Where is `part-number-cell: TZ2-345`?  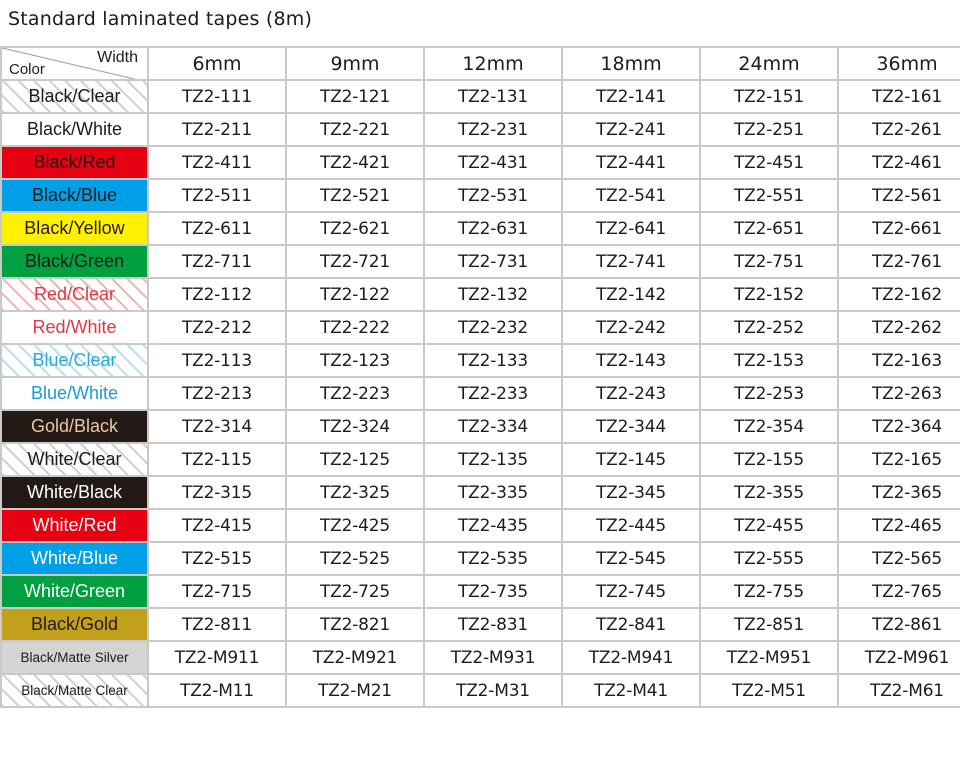 part-number-cell: TZ2-345 is located at coordinates (631, 492).